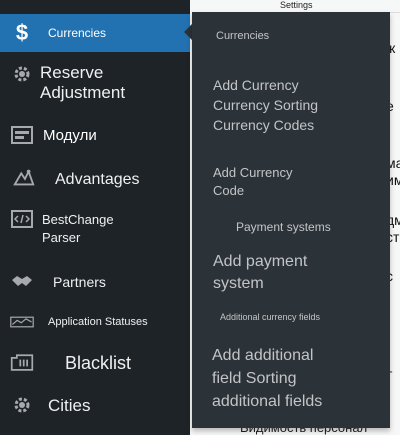 The height and width of the screenshot is (435, 400). Describe the element at coordinates (188, 32) in the screenshot. I see `submenu-pointer` at that location.